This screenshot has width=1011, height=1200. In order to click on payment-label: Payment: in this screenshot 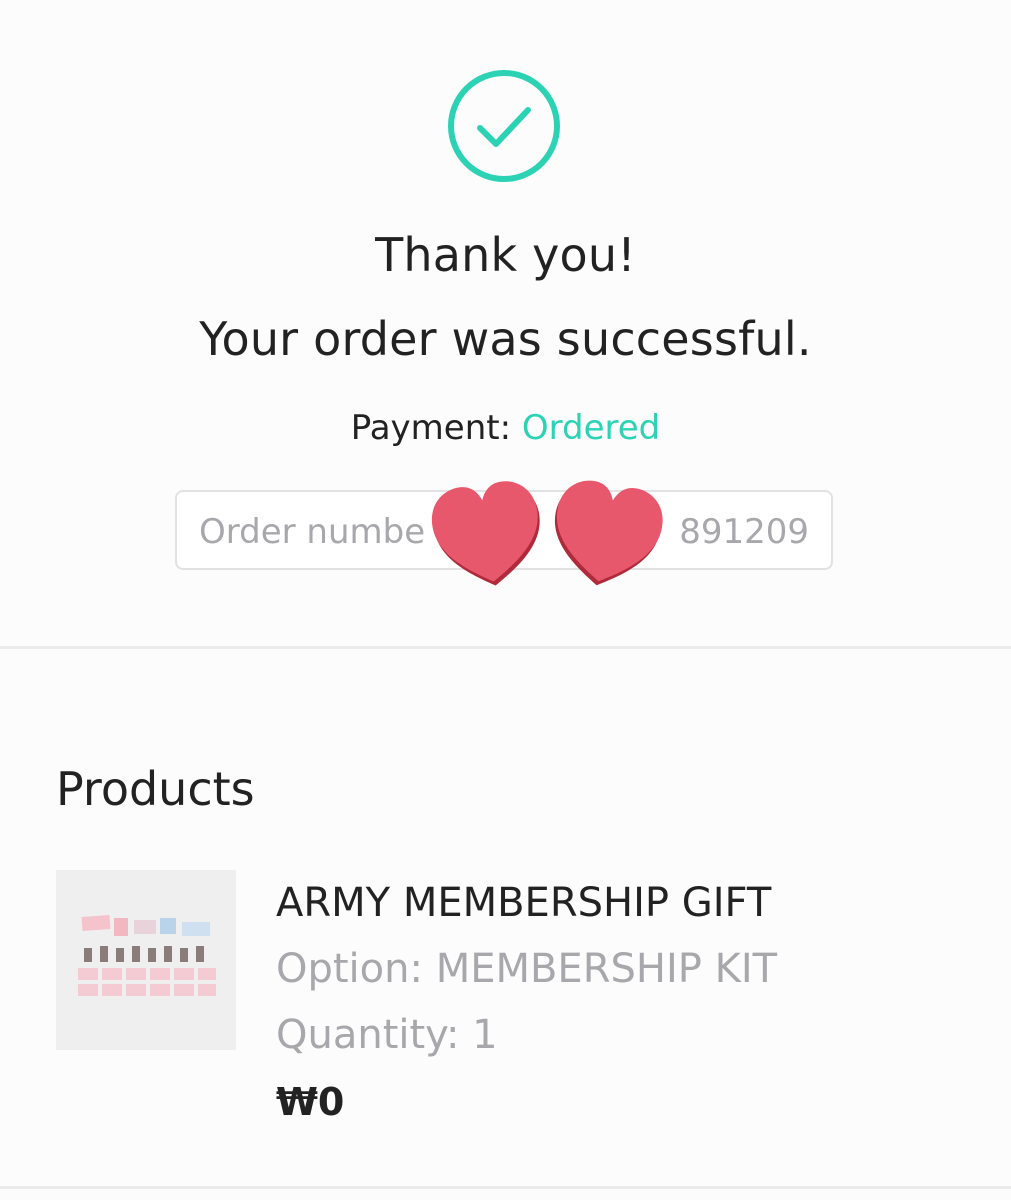, I will do `click(436, 428)`.